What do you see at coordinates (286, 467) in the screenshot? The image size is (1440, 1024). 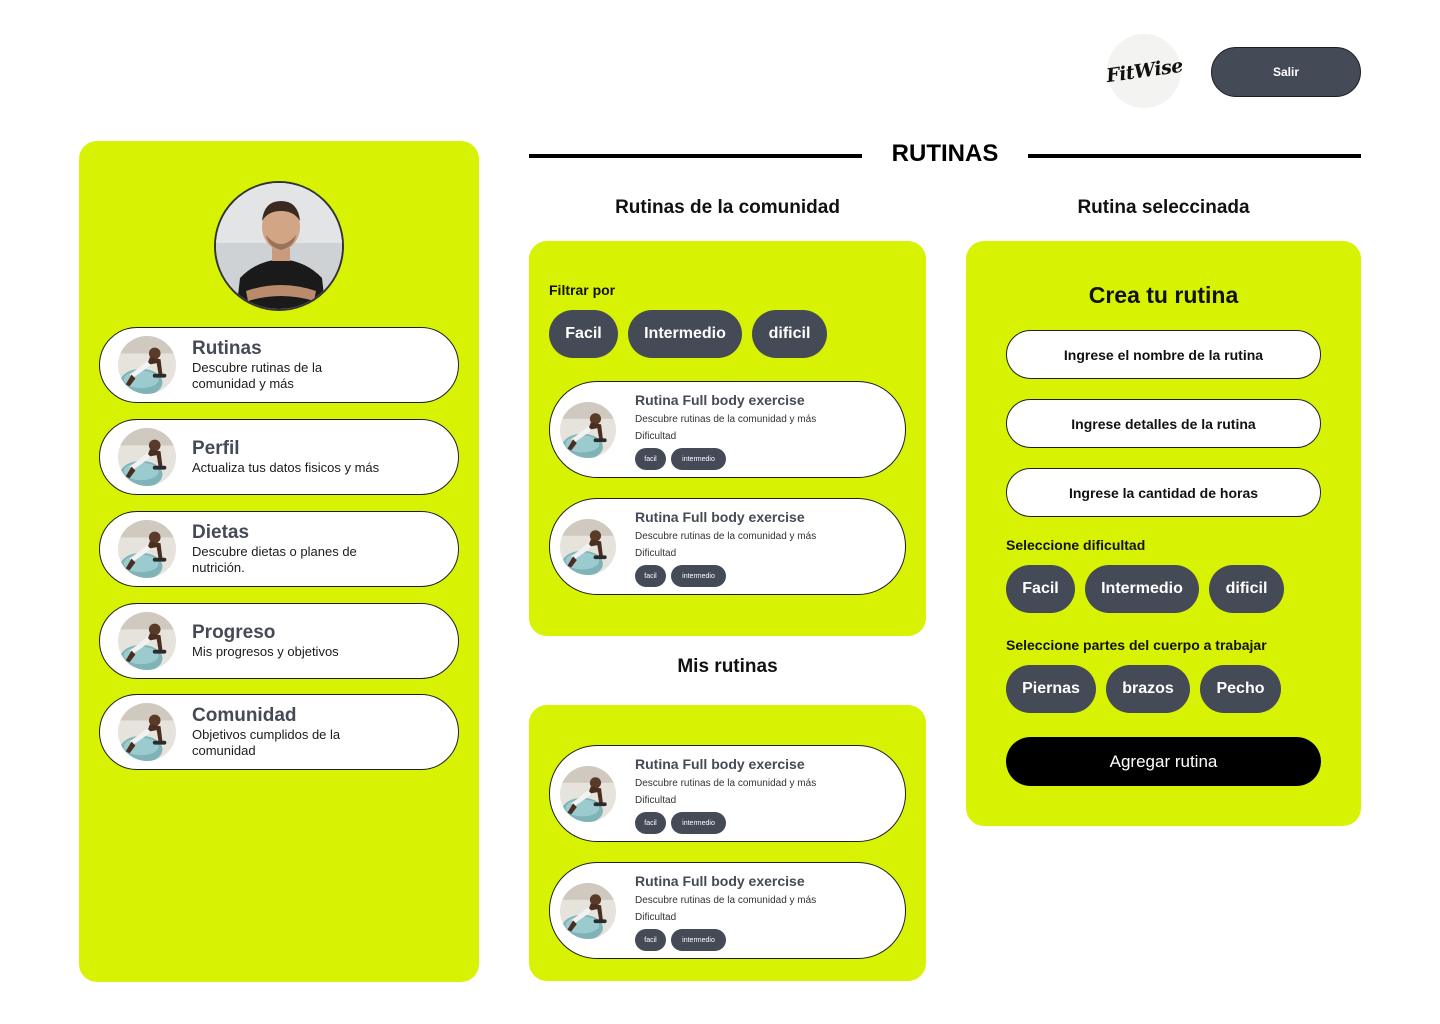 I see `sidebar-item-desc: Actualiza tus datos fisicos y más` at bounding box center [286, 467].